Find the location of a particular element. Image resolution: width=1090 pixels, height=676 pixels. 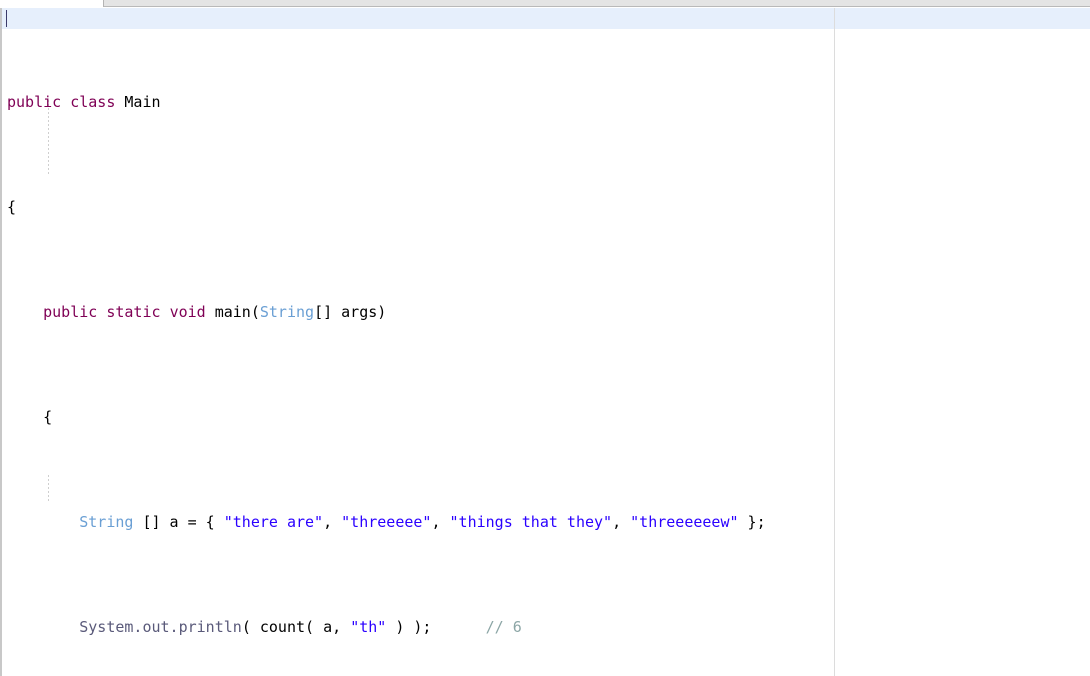

token-keyword-class: class is located at coordinates (93, 102).